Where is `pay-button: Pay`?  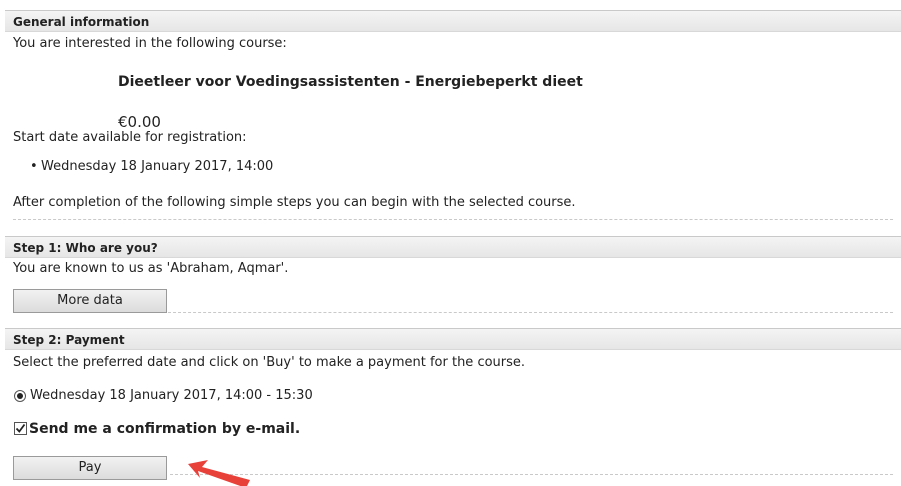 pay-button: Pay is located at coordinates (90, 468).